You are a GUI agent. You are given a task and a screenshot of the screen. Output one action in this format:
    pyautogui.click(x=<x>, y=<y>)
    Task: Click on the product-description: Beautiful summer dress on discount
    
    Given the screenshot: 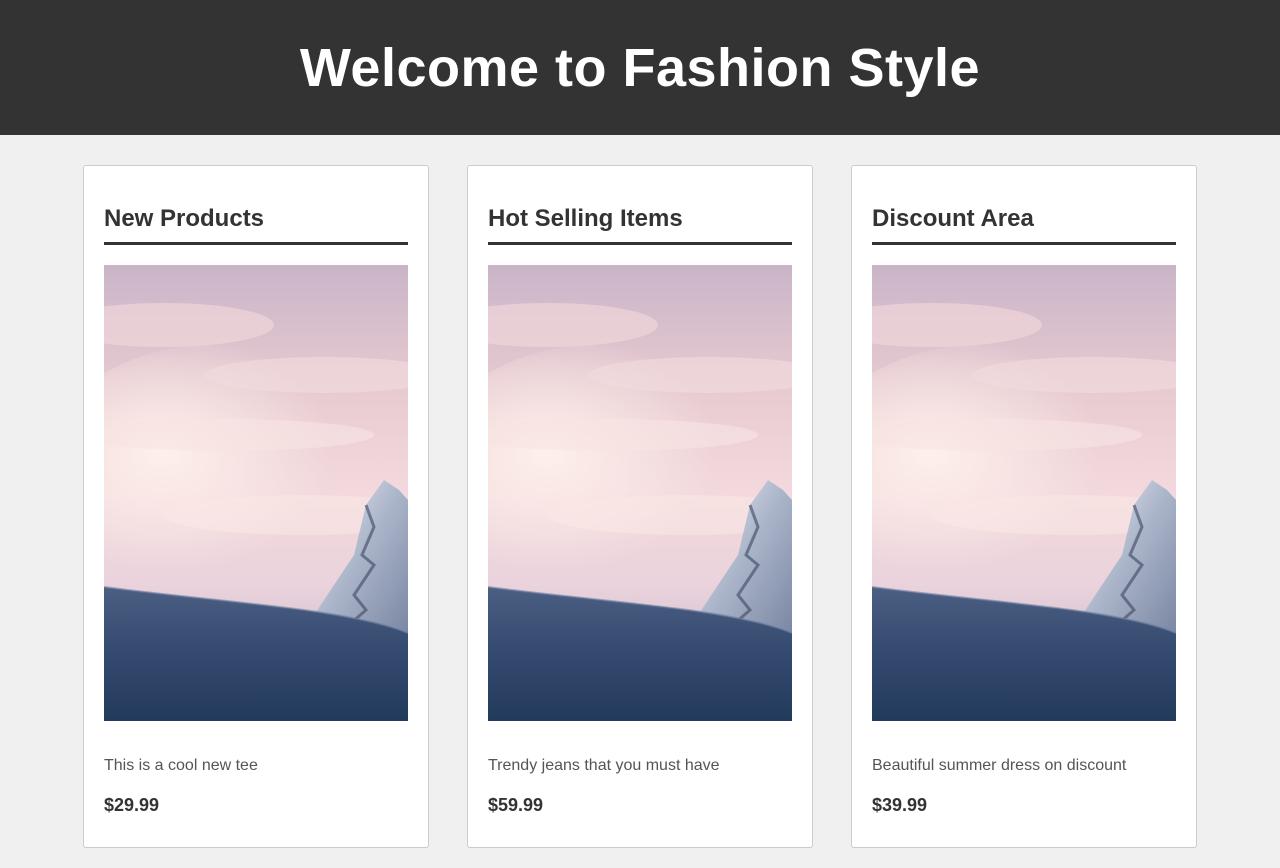 What is the action you would take?
    pyautogui.click(x=999, y=765)
    